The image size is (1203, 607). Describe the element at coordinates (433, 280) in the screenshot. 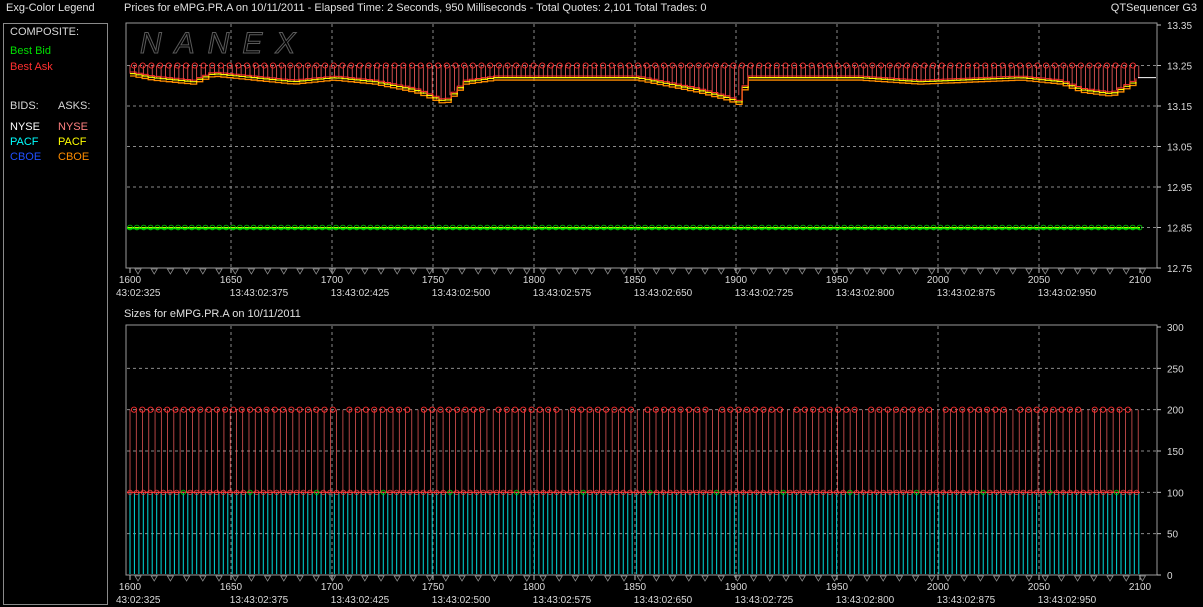

I see `price-xtick-label: 1750` at that location.